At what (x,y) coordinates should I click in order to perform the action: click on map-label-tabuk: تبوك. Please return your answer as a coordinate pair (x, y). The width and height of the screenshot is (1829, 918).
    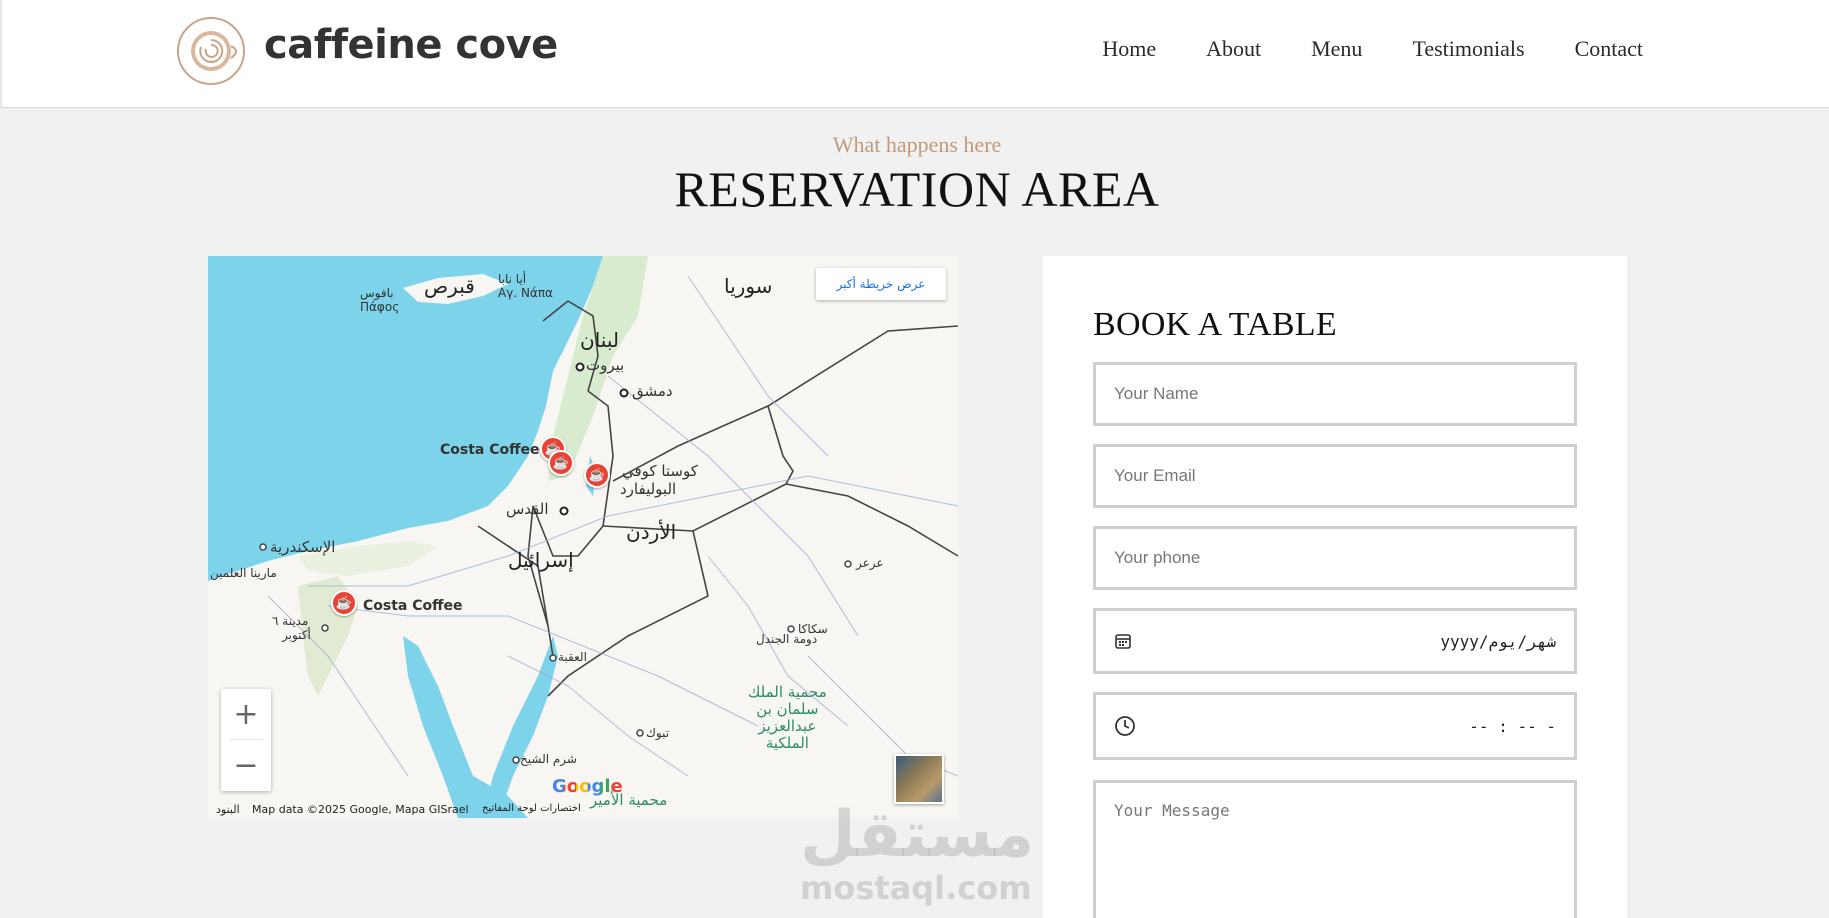
    Looking at the image, I should click on (658, 733).